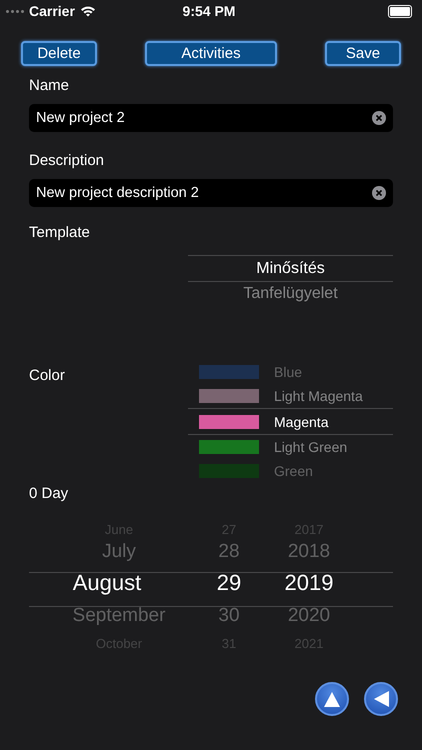 The height and width of the screenshot is (750, 422). I want to click on battery-icon, so click(400, 11).